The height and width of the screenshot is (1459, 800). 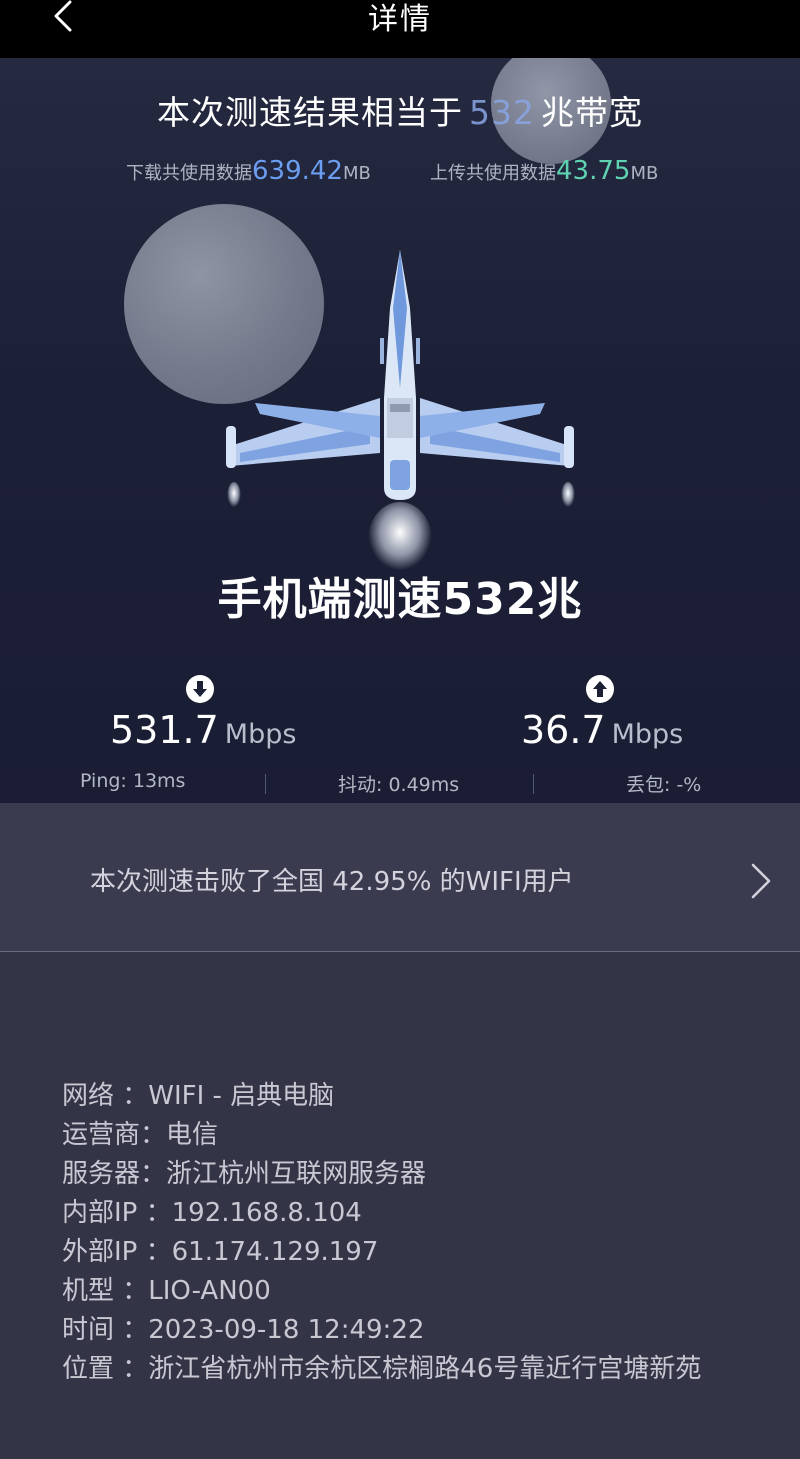 What do you see at coordinates (644, 173) in the screenshot?
I see `upload-usage-unit: MB` at bounding box center [644, 173].